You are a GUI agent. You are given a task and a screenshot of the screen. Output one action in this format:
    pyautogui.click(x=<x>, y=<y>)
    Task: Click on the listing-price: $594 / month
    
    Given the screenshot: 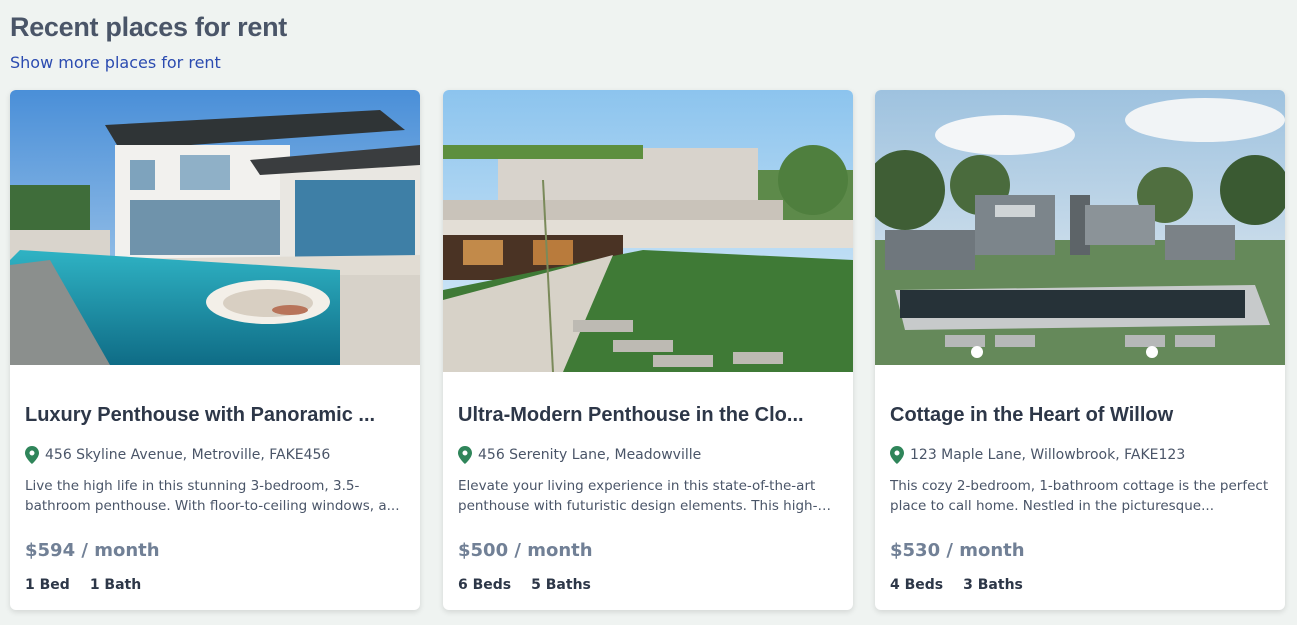 What is the action you would take?
    pyautogui.click(x=92, y=550)
    